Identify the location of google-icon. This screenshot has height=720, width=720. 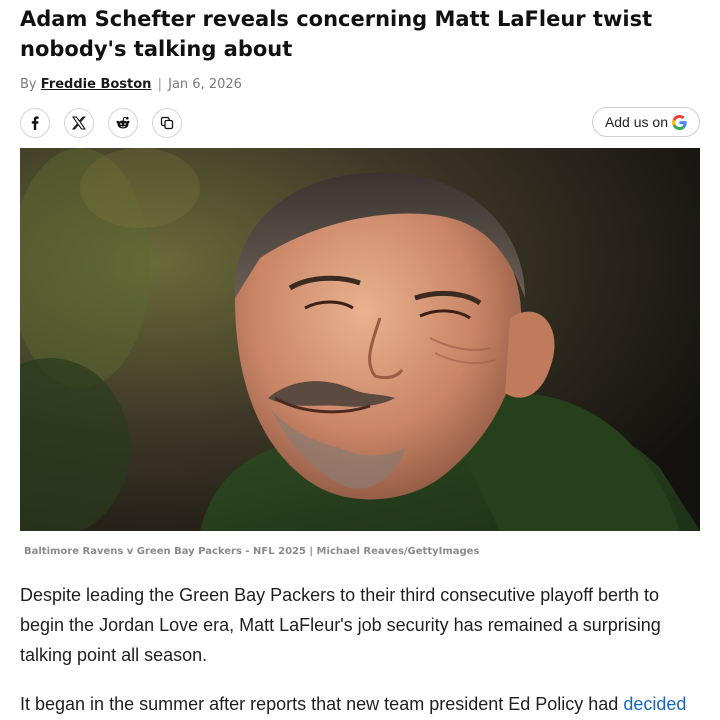
(679, 122).